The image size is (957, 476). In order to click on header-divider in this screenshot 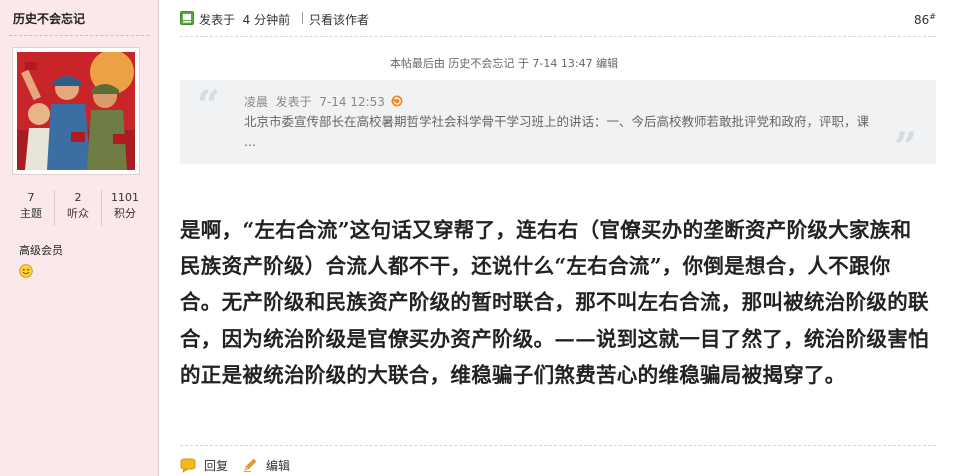, I will do `click(302, 18)`.